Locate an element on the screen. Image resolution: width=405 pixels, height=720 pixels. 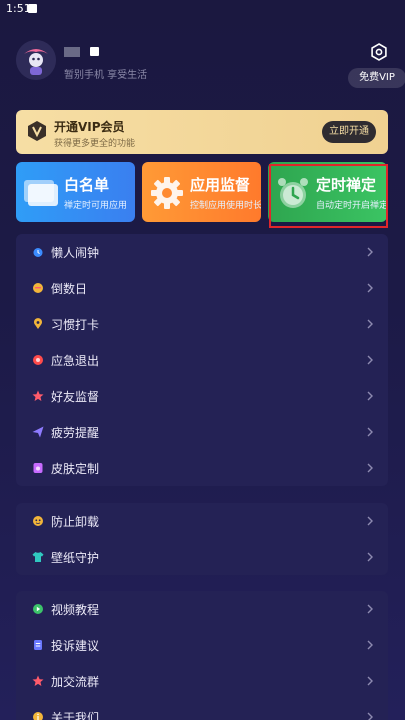
menu-card-protection: 防止卸载 壁纸守护 is located at coordinates (202, 539).